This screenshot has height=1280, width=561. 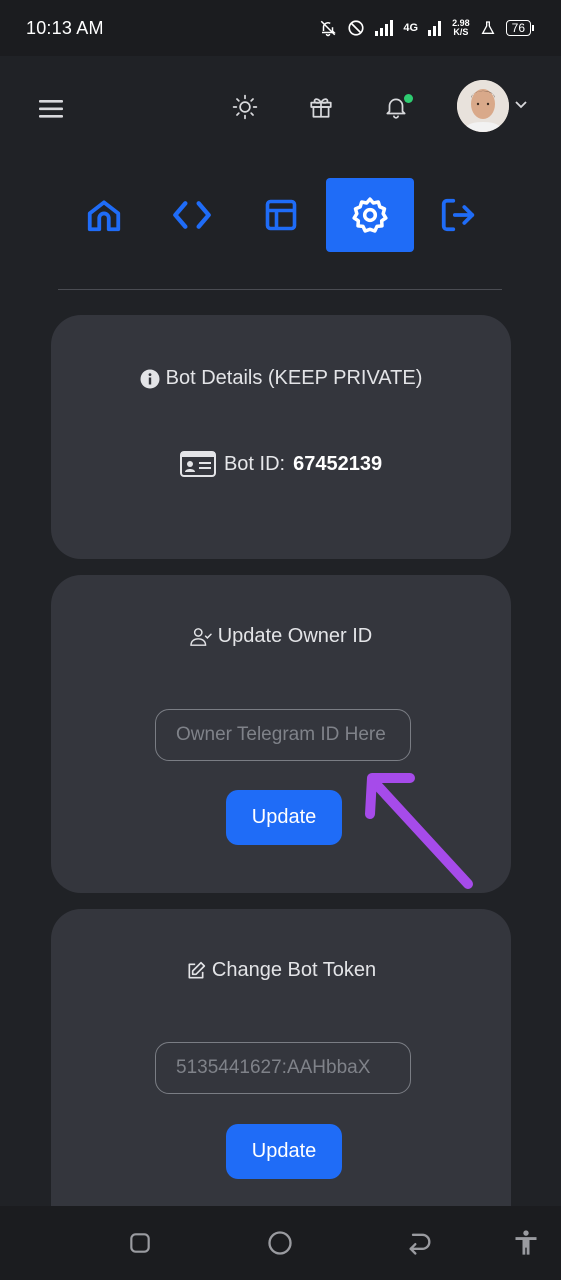 I want to click on logout-icon, so click(x=458, y=215).